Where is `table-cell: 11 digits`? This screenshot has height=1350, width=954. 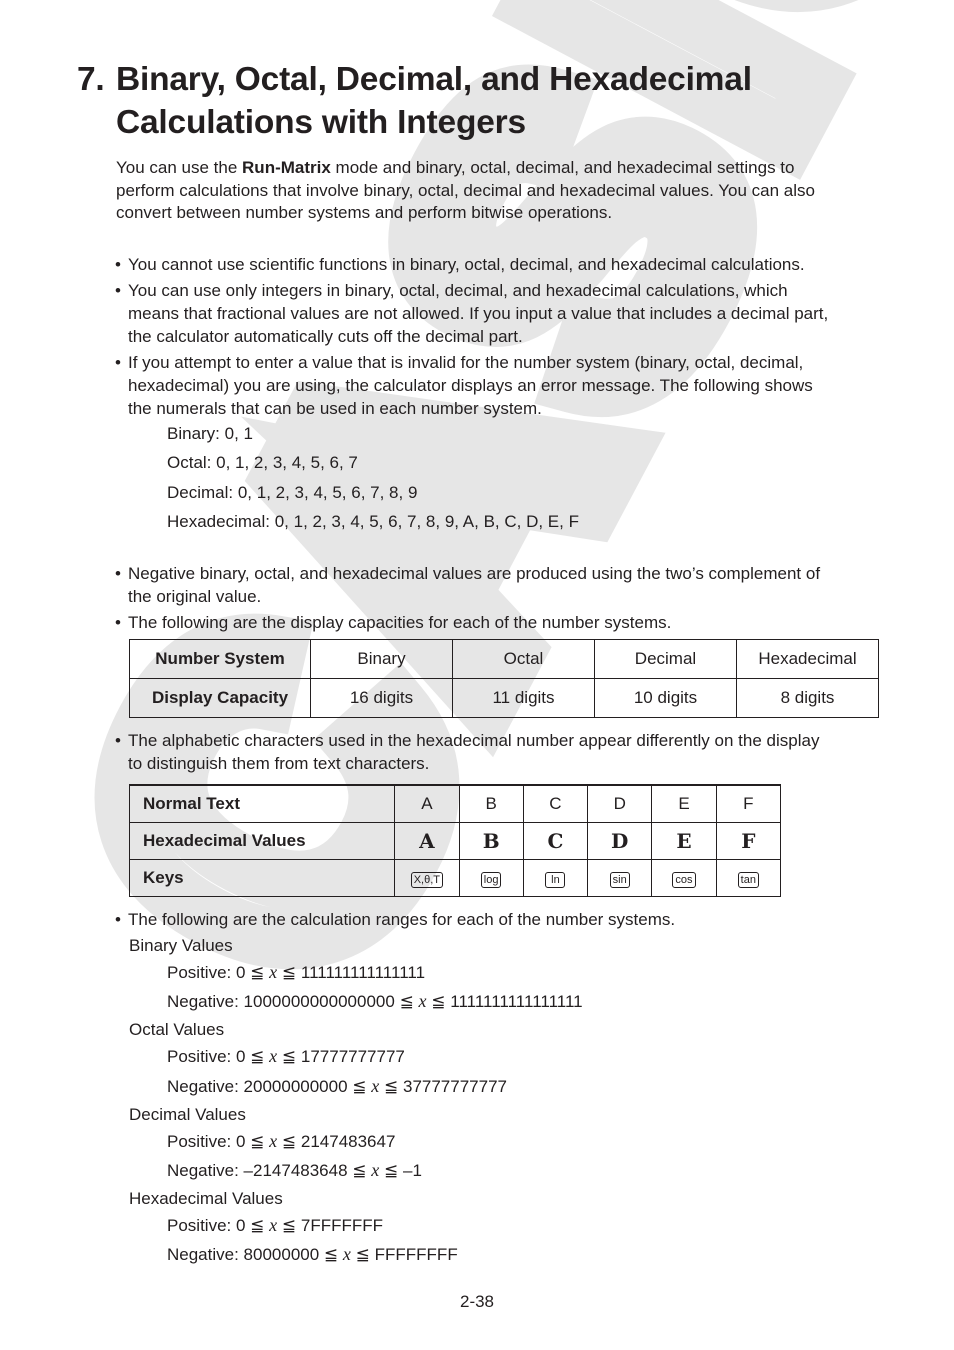
table-cell: 11 digits is located at coordinates (523, 698).